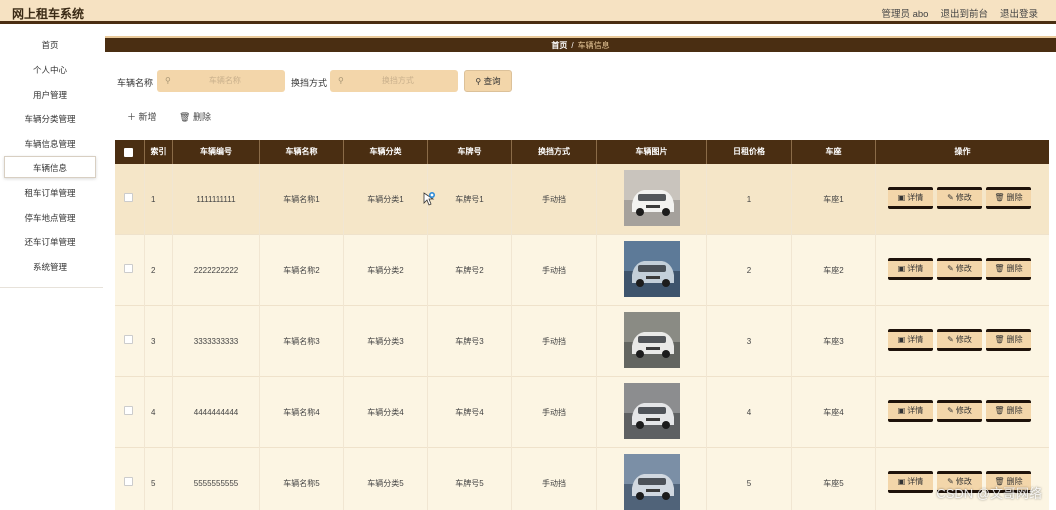 This screenshot has width=1056, height=510. What do you see at coordinates (159, 199) in the screenshot?
I see `cell-index: 1` at bounding box center [159, 199].